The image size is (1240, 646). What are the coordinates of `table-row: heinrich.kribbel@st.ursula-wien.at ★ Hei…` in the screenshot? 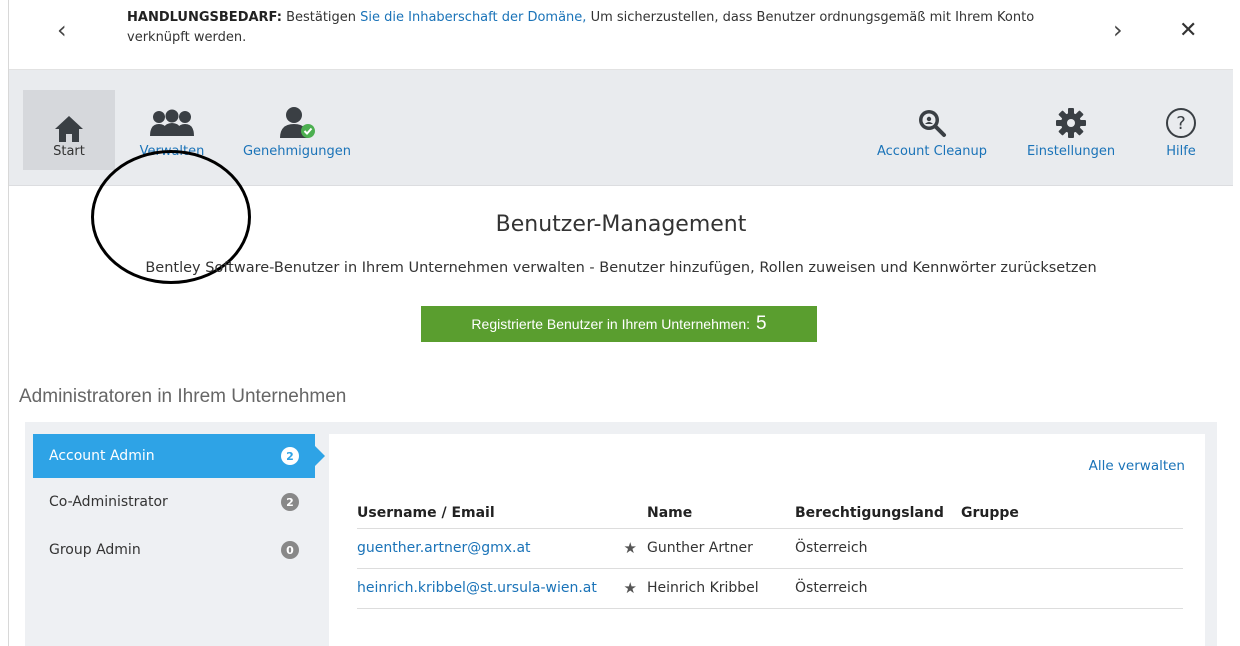 It's located at (770, 588).